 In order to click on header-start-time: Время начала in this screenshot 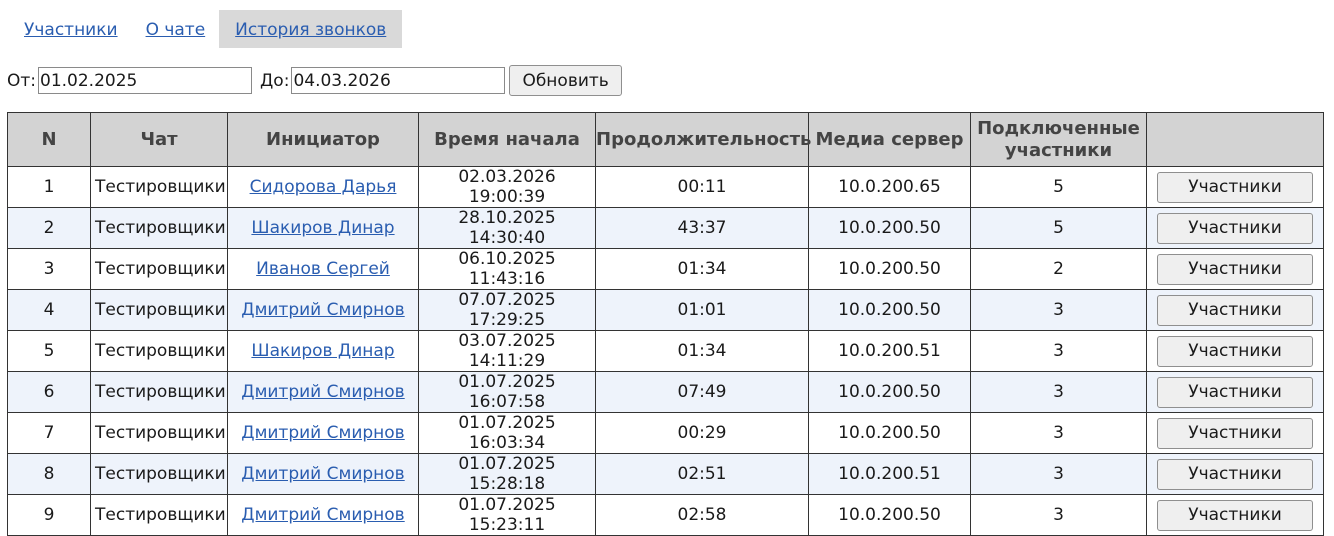, I will do `click(507, 139)`.